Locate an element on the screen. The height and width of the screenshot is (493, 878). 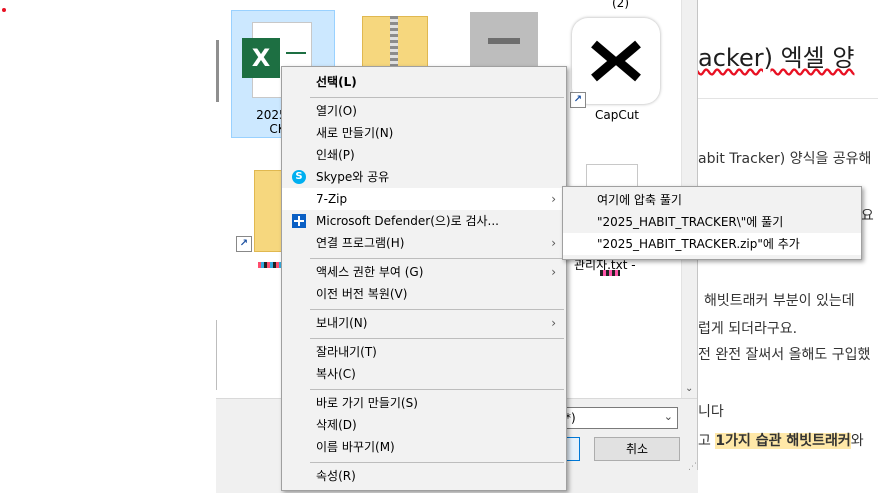
file-thumbnail is located at coordinates (504, 40).